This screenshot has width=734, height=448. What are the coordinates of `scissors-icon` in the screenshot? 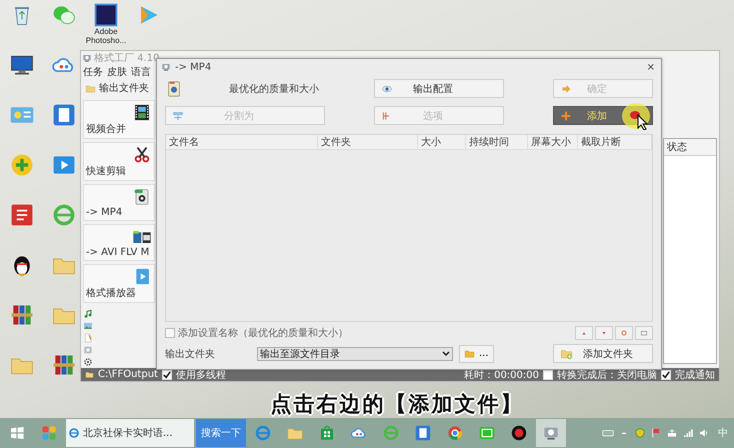 It's located at (142, 154).